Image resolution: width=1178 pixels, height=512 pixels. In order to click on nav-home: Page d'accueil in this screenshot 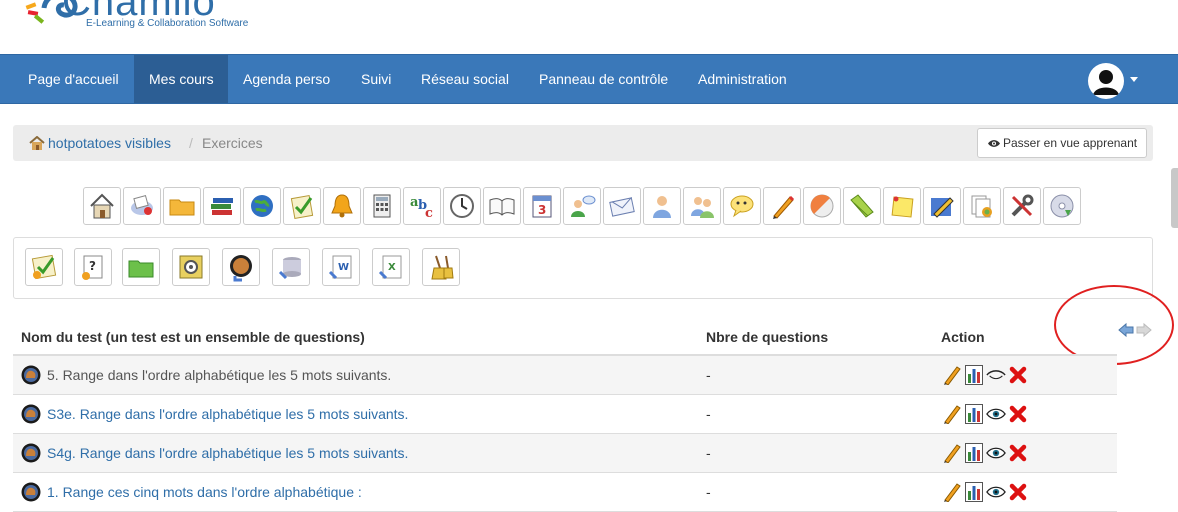, I will do `click(73, 79)`.